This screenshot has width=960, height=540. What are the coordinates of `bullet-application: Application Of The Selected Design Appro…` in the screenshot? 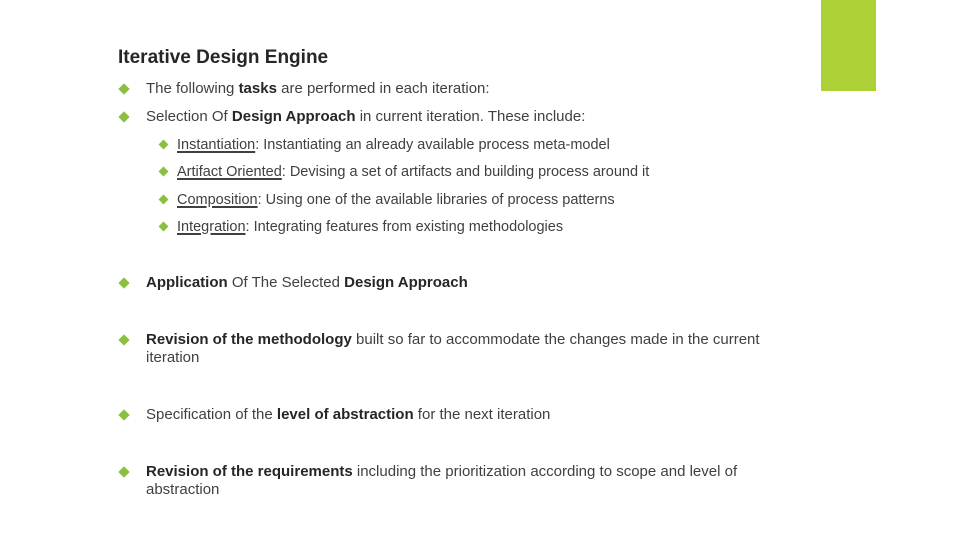 It's located at (462, 283).